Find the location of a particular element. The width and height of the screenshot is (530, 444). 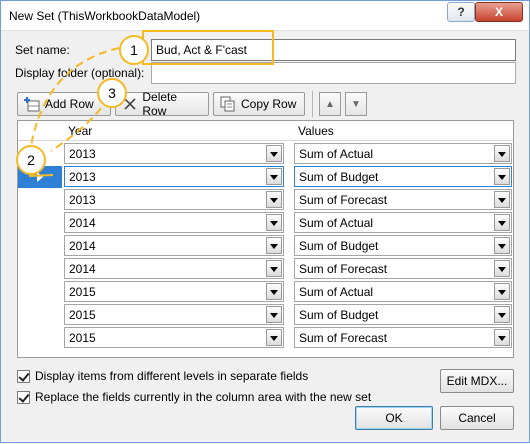

add-row-icon is located at coordinates (32, 104).